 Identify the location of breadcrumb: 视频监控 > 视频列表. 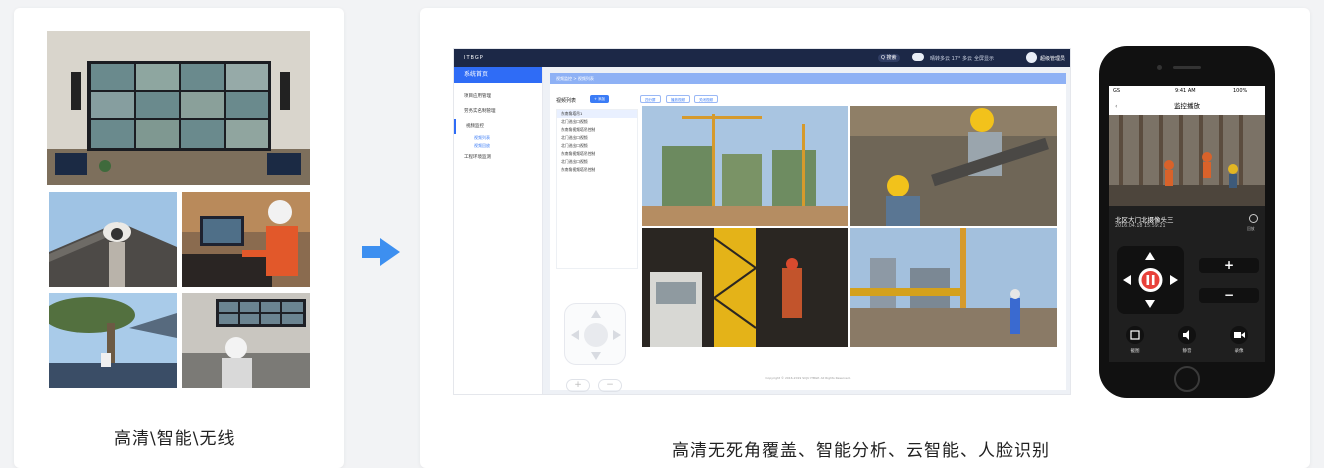
(808, 78).